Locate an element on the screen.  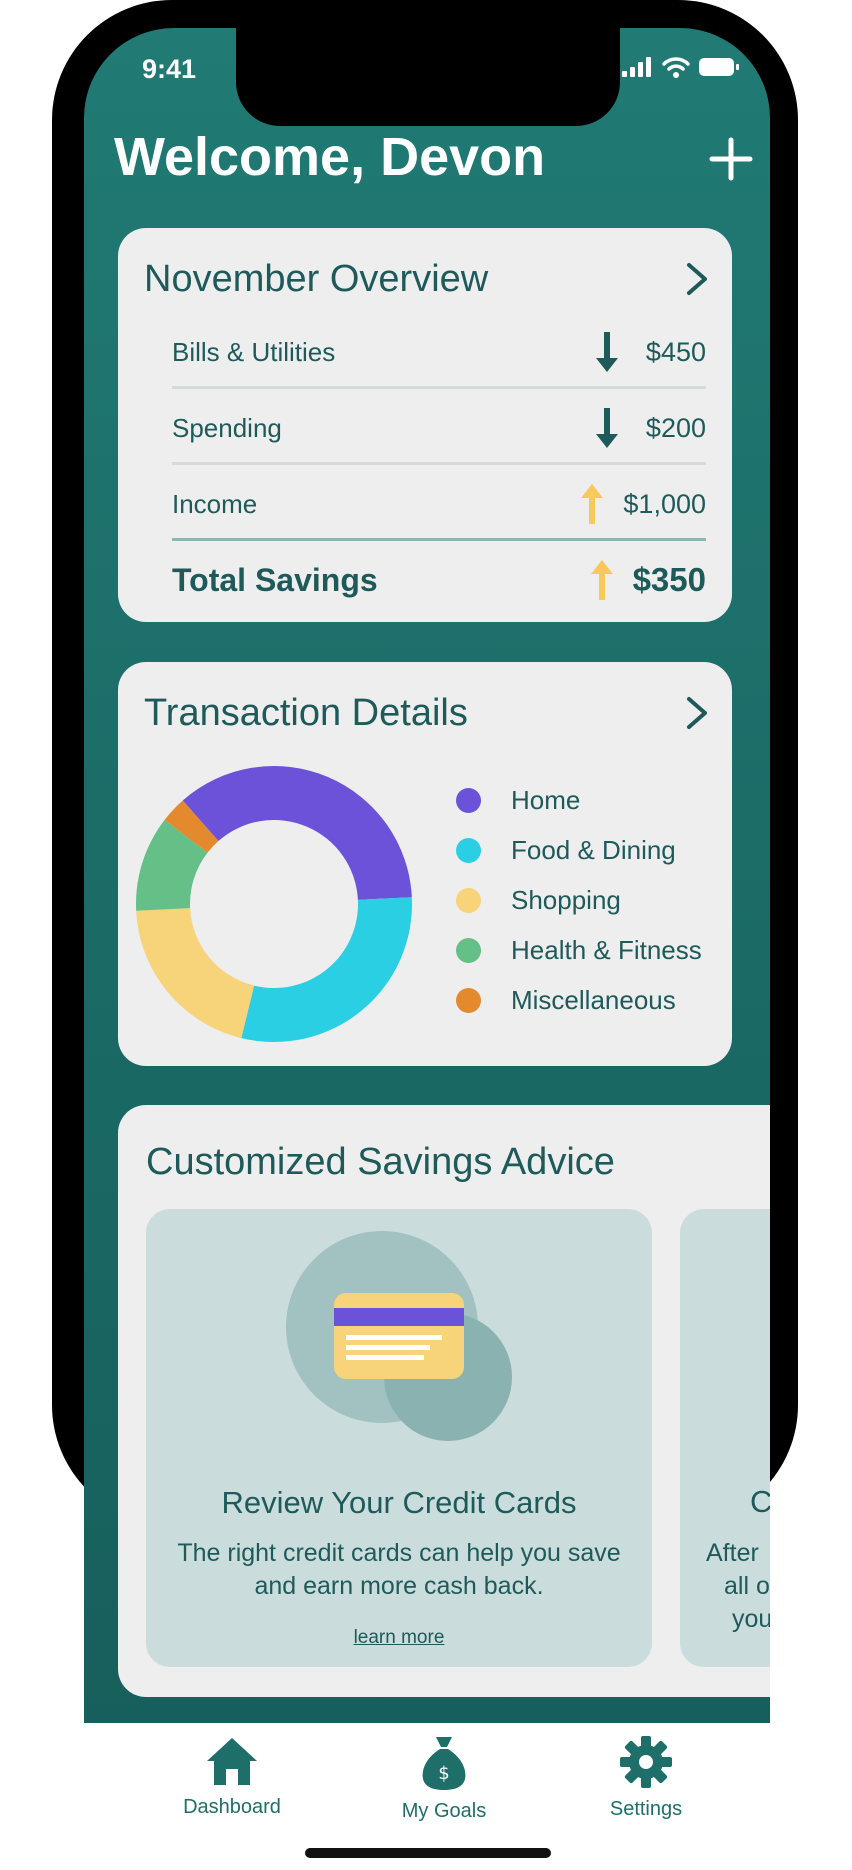
overview-row-label: Bills & Utilities is located at coordinates (254, 351).